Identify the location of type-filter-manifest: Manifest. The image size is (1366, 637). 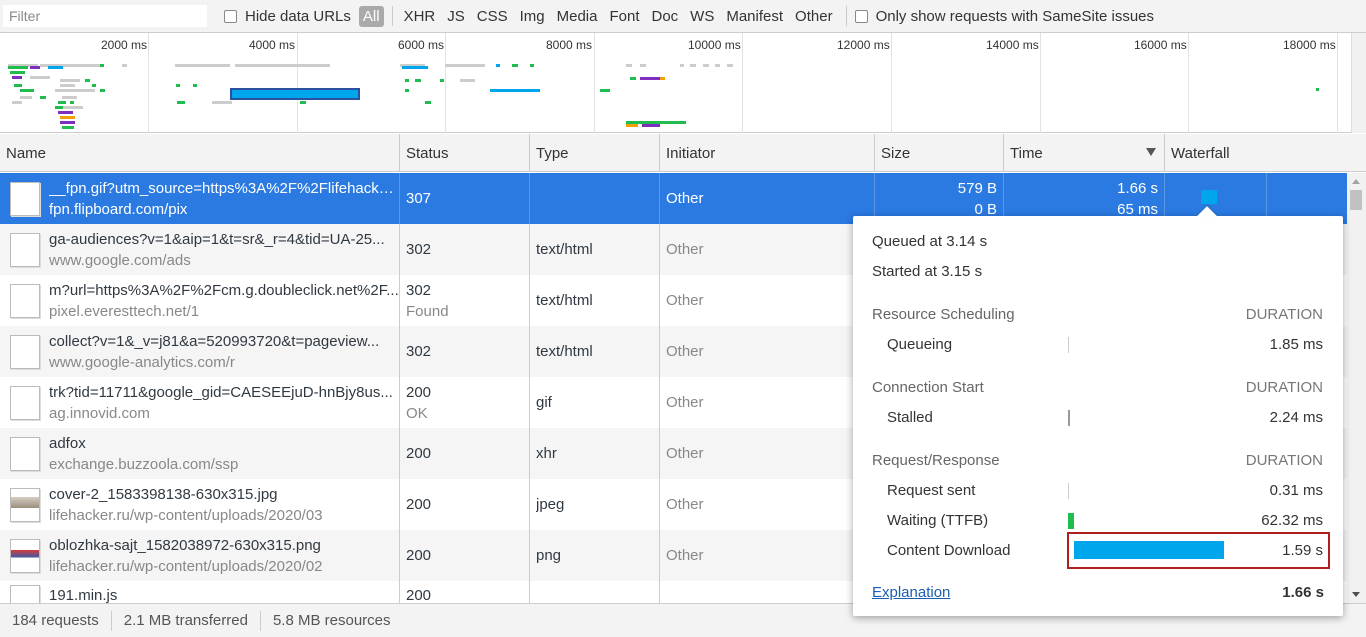
(754, 16).